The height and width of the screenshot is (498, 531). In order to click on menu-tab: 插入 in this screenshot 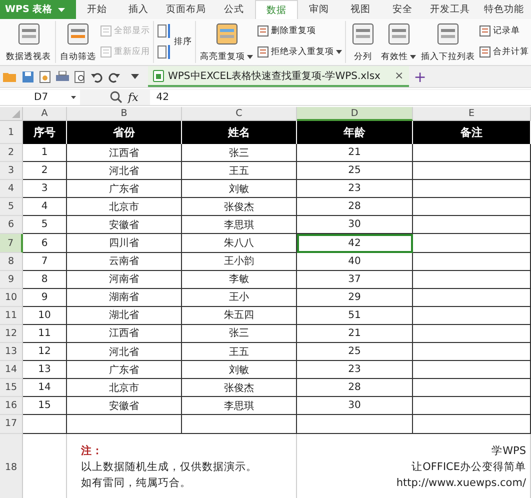, I will do `click(139, 9)`.